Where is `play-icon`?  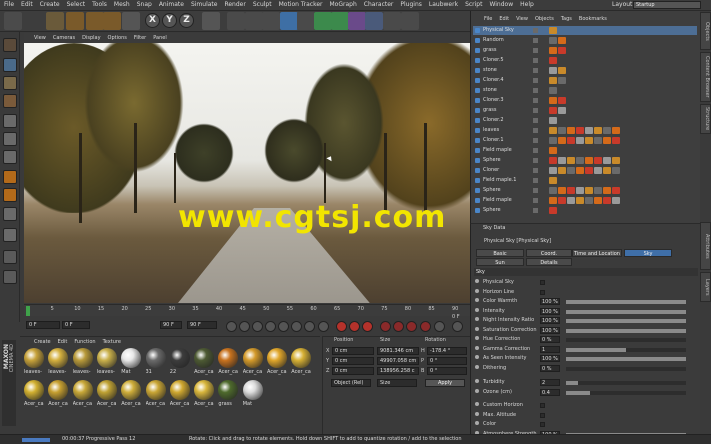
play-icon is located at coordinates (270, 326).